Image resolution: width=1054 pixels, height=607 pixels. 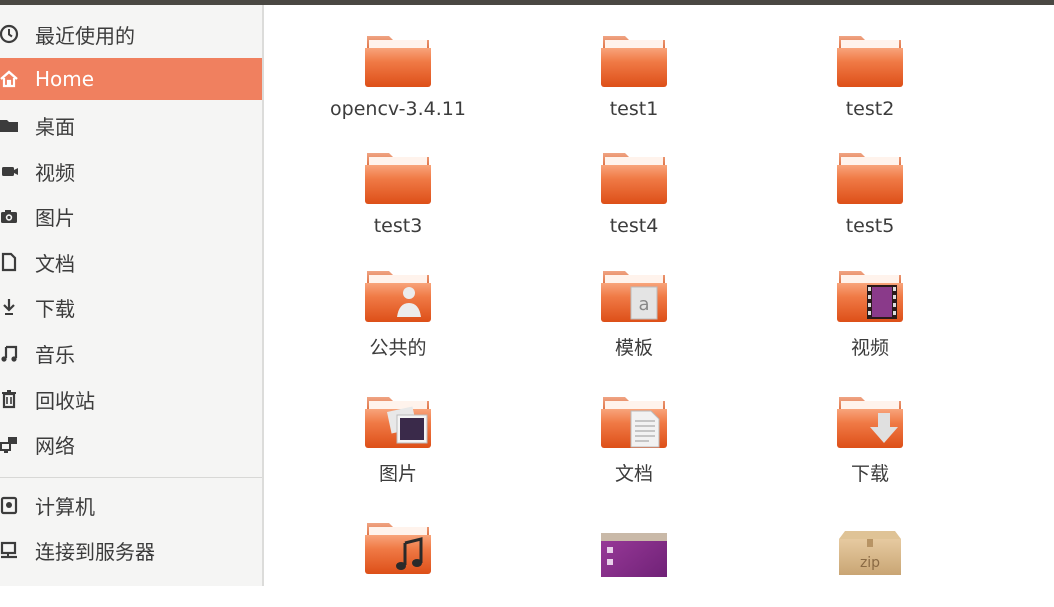 I want to click on sidebar-item-label: 桌面, so click(x=55, y=126).